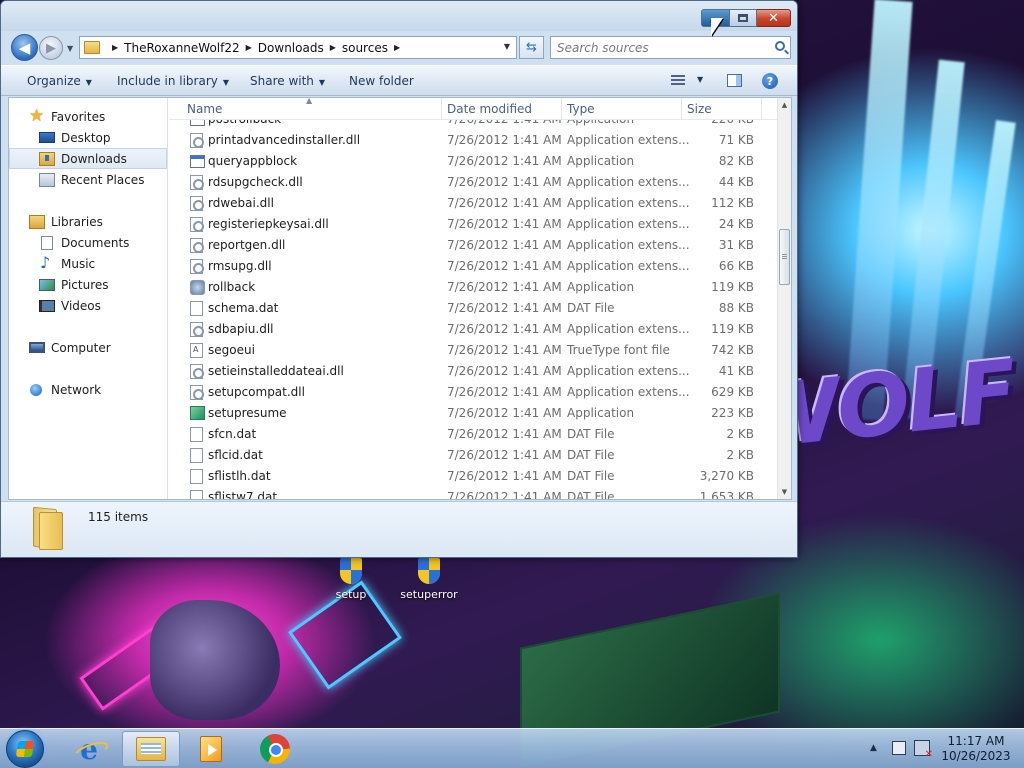 The height and width of the screenshot is (768, 1024). I want to click on taskbar-windows-explorer, so click(151, 749).